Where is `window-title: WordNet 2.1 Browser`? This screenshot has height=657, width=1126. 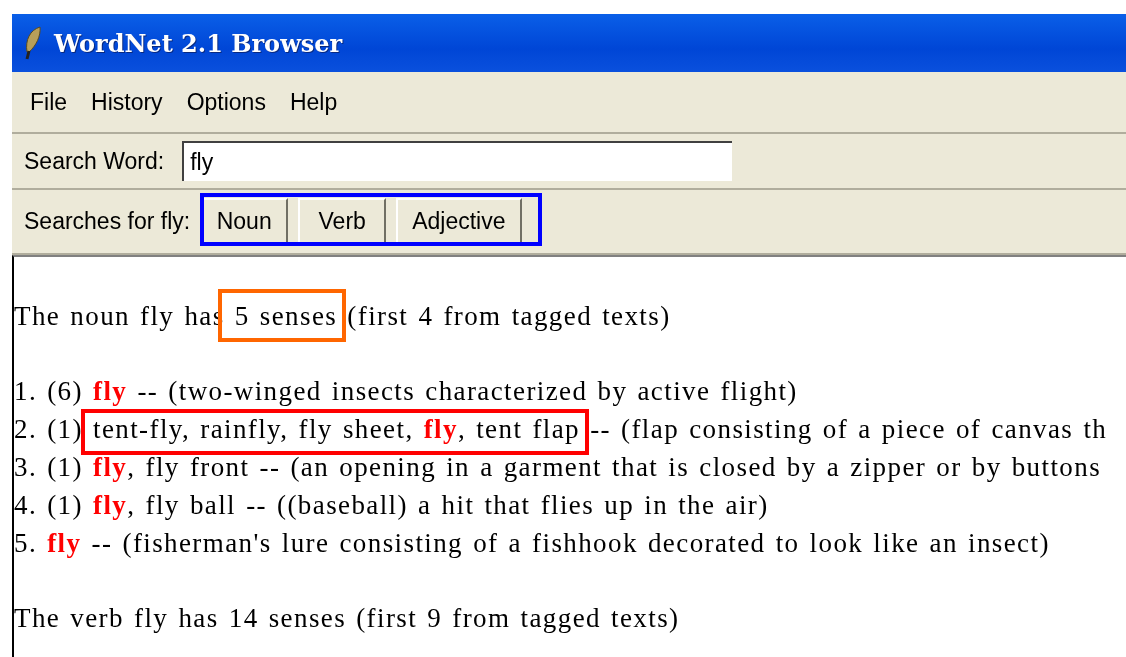
window-title: WordNet 2.1 Browser is located at coordinates (198, 43).